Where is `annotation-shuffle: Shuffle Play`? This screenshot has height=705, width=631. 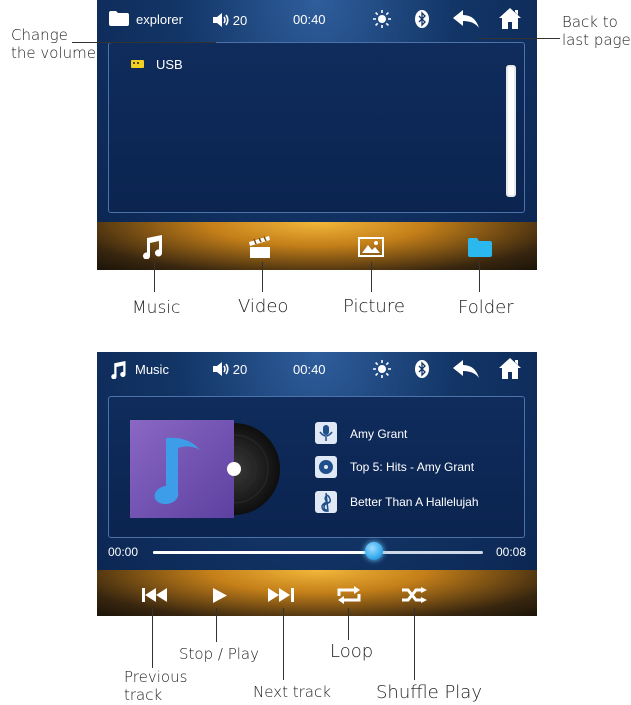
annotation-shuffle: Shuffle Play is located at coordinates (429, 692).